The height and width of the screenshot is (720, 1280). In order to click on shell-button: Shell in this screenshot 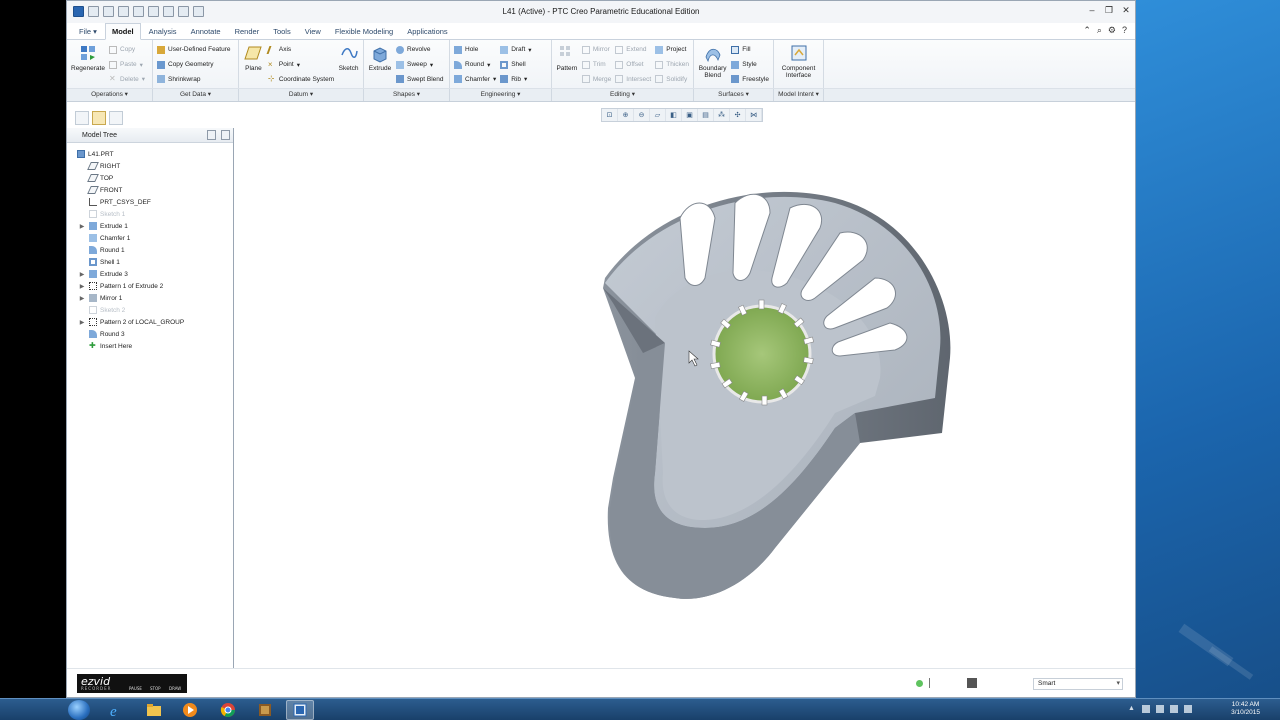, I will do `click(515, 65)`.